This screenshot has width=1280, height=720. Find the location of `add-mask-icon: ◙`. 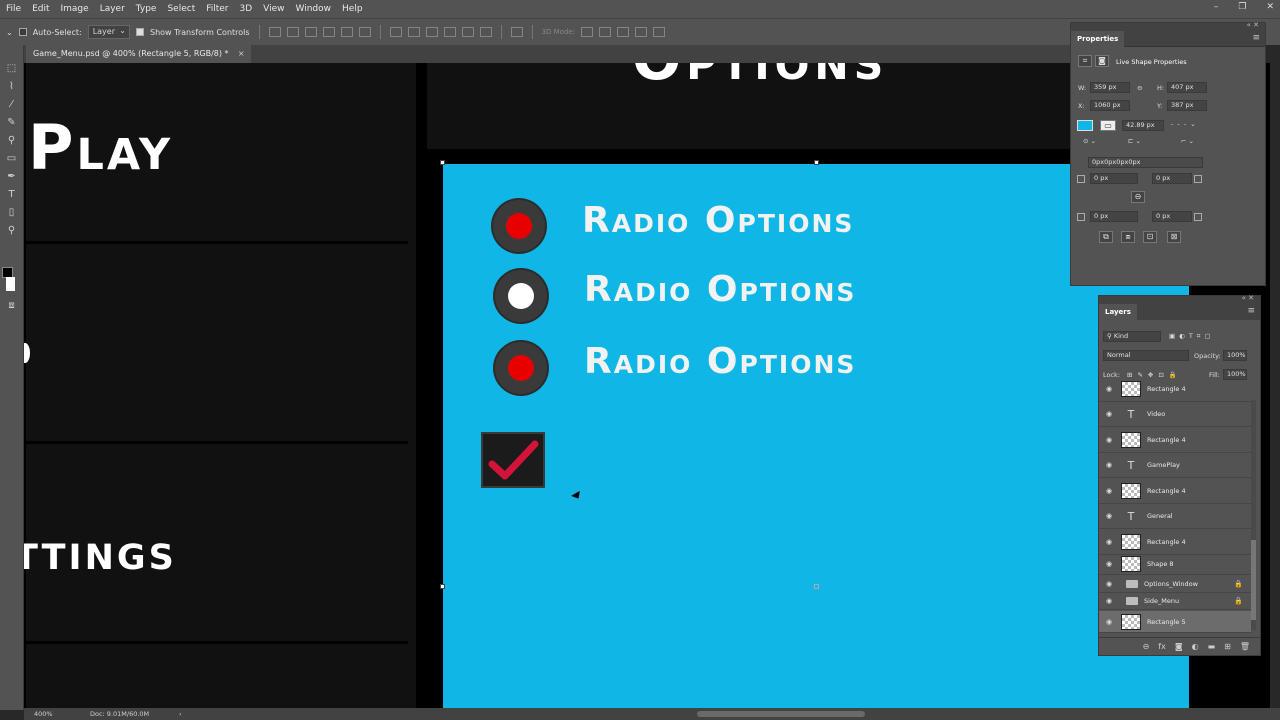

add-mask-icon: ◙ is located at coordinates (1179, 646).